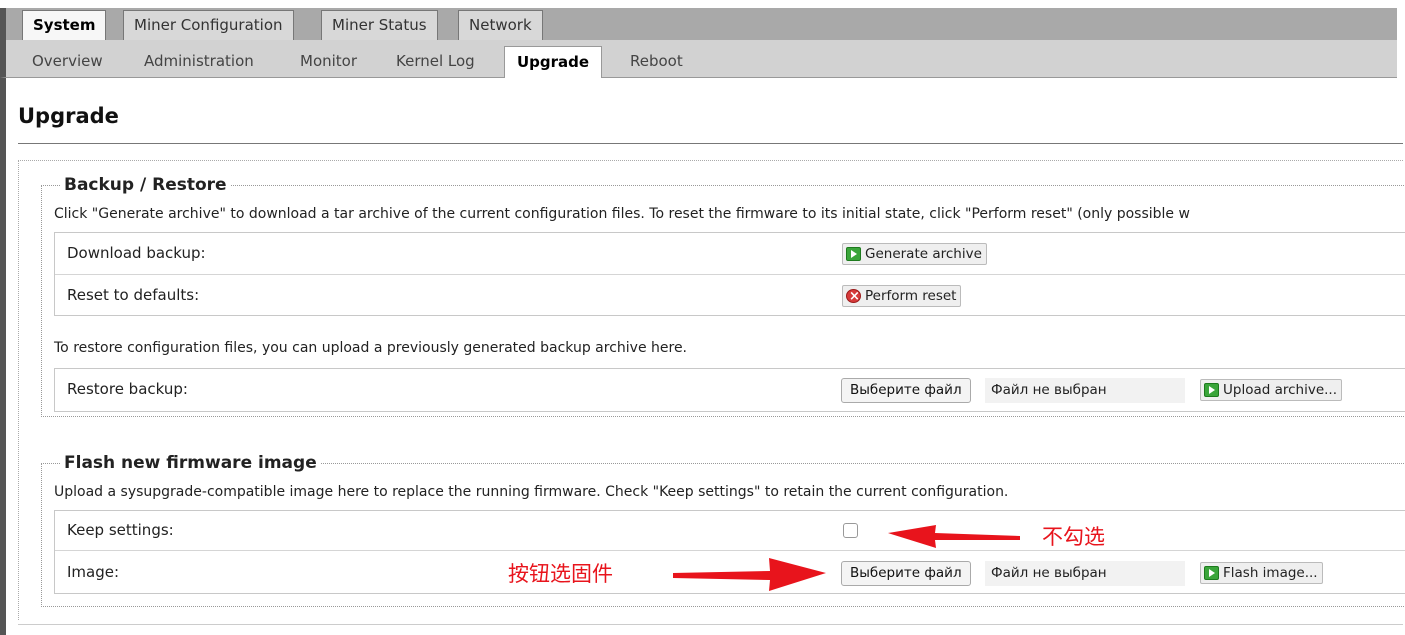 Image resolution: width=1405 pixels, height=635 pixels. I want to click on reset-defaults-label: Reset to defaults:, so click(133, 295).